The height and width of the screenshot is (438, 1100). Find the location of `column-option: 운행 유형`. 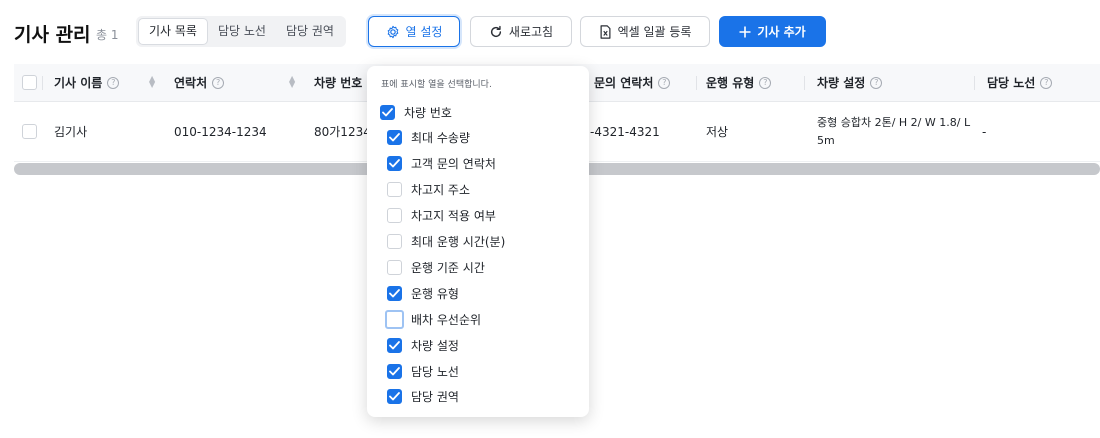

column-option: 운행 유형 is located at coordinates (423, 293).